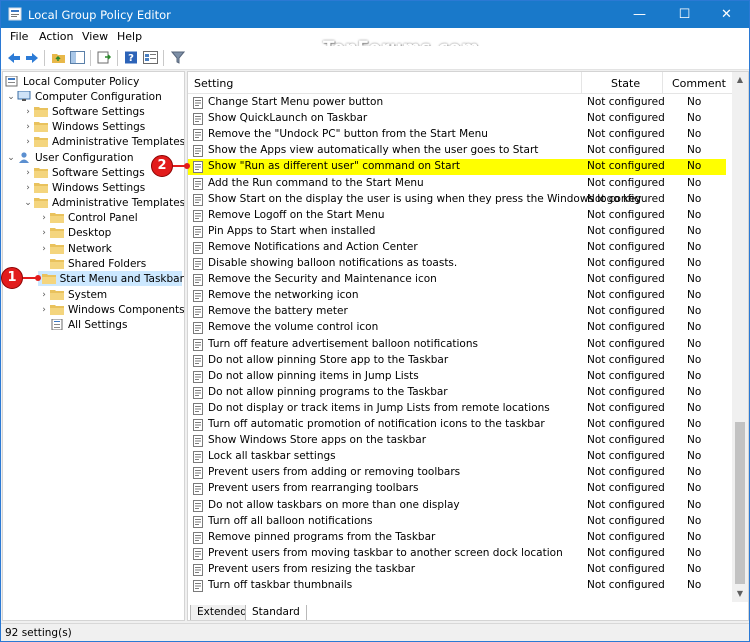 The width and height of the screenshot is (750, 642). What do you see at coordinates (726, 14) in the screenshot?
I see `close-button: ✕` at bounding box center [726, 14].